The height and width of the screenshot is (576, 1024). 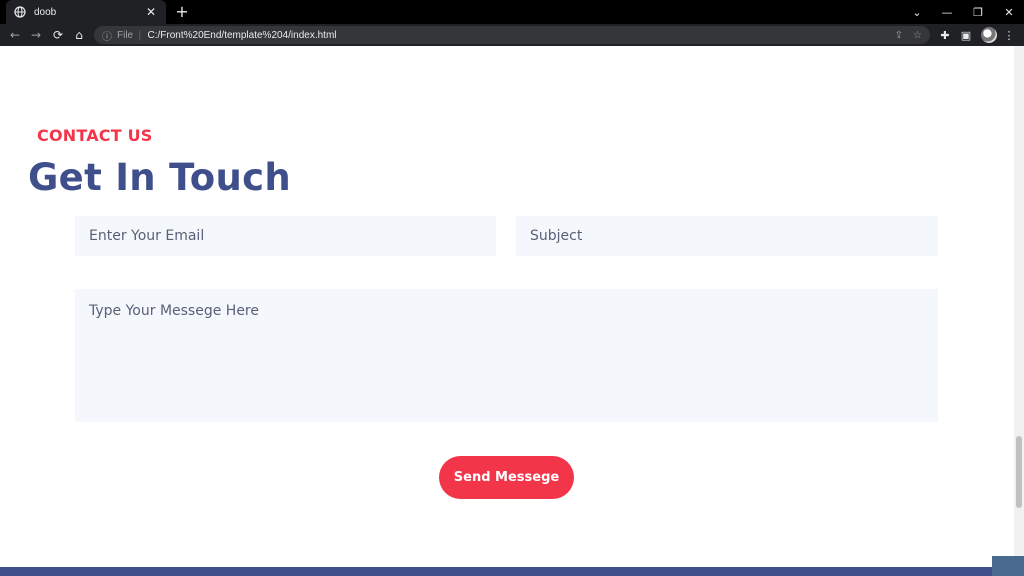 I want to click on browser-tab: doob ✕, so click(x=86, y=12).